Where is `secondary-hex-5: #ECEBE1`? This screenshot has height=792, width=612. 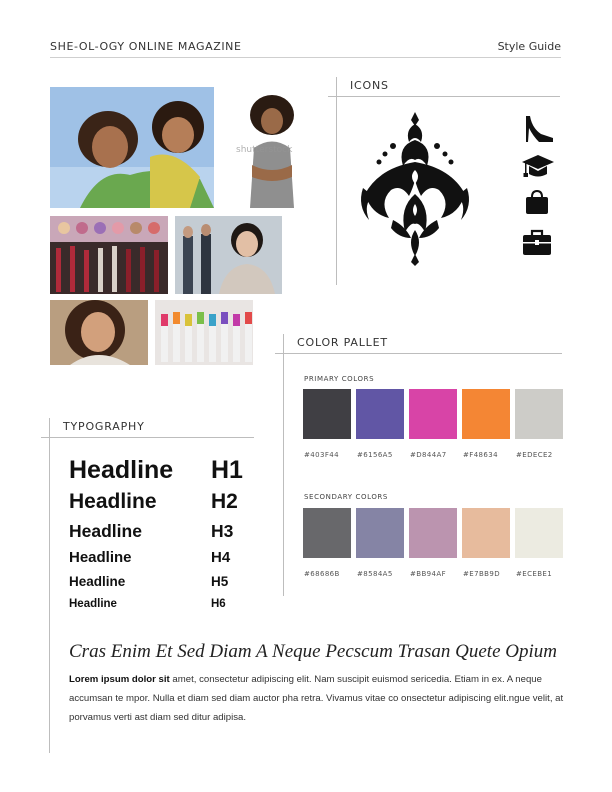 secondary-hex-5: #ECEBE1 is located at coordinates (534, 574).